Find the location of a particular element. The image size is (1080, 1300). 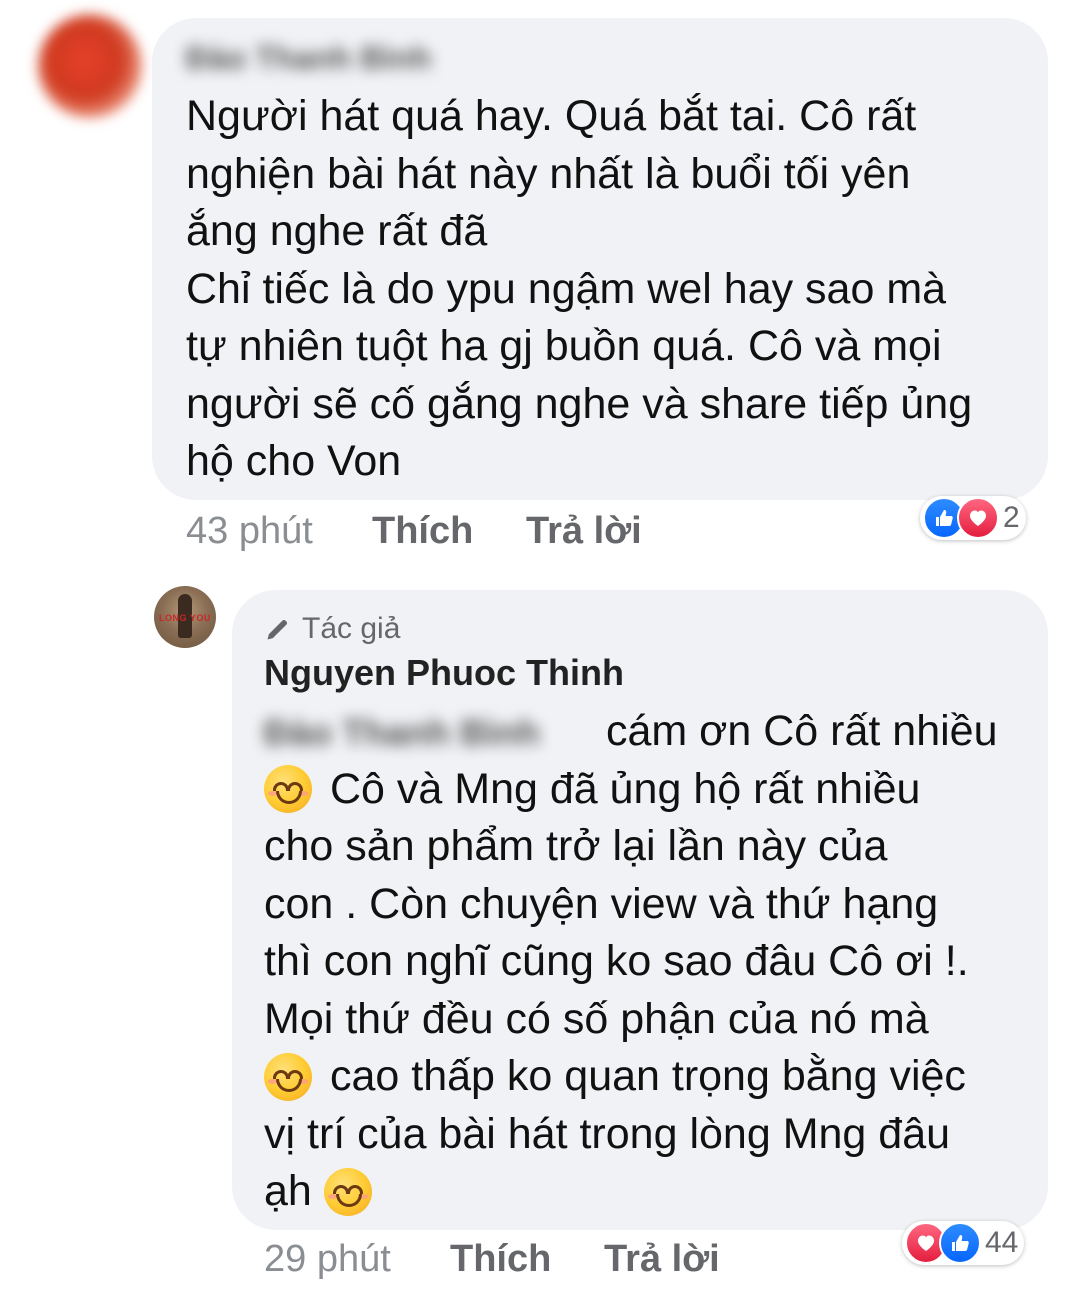

comment-line: ạh is located at coordinates (288, 1191).